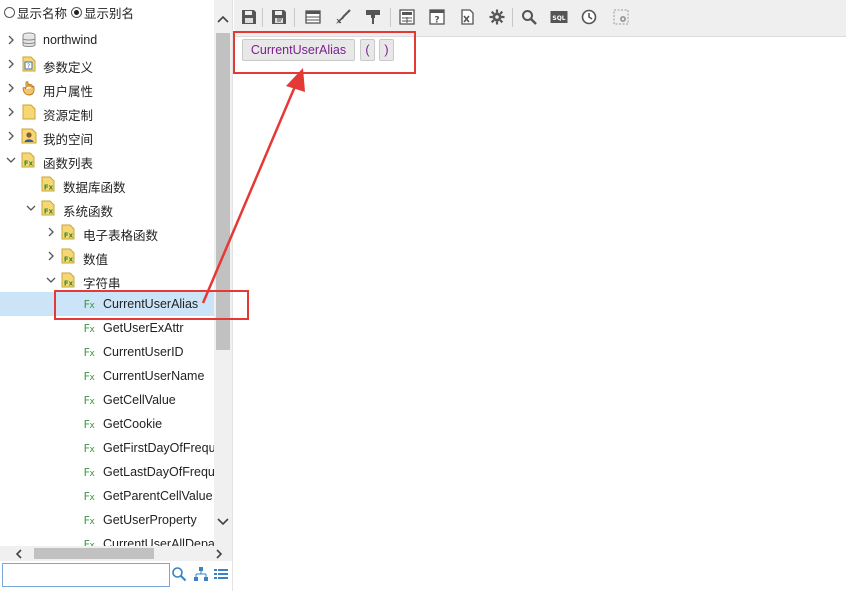 This screenshot has height=591, width=846. What do you see at coordinates (343, 17) in the screenshot?
I see `brush-icon` at bounding box center [343, 17].